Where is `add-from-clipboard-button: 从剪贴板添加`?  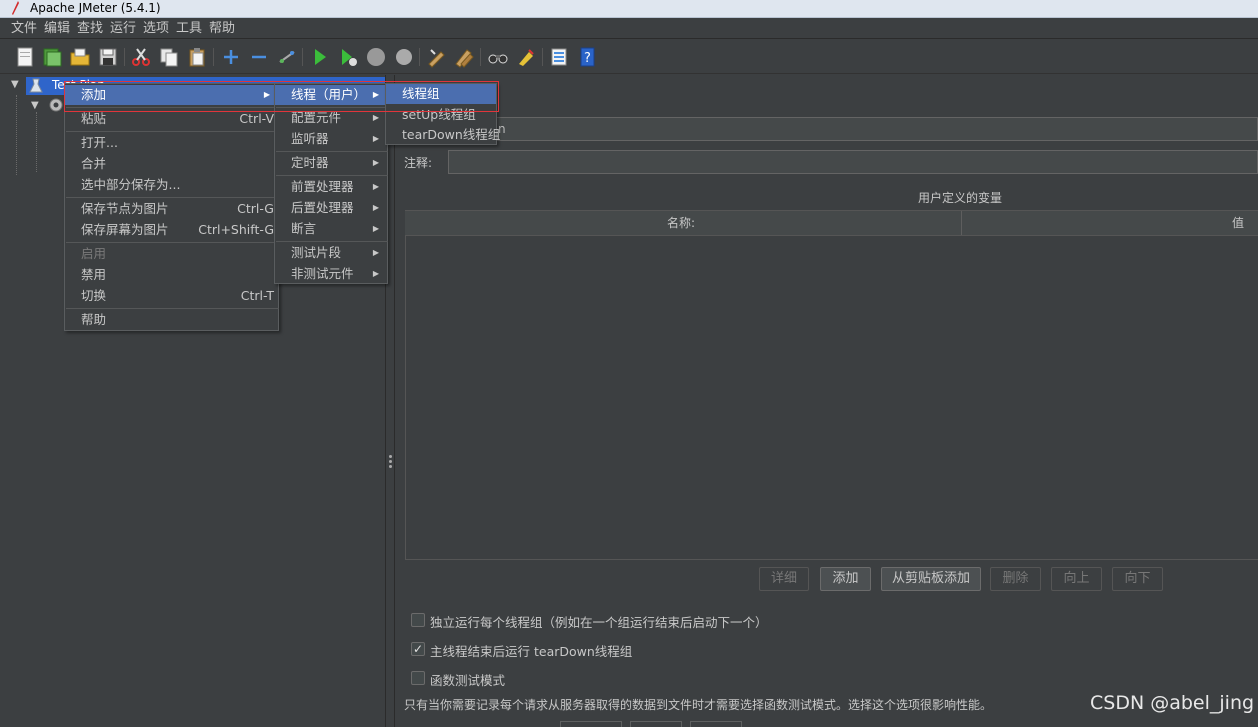
add-from-clipboard-button: 从剪贴板添加 is located at coordinates (931, 579).